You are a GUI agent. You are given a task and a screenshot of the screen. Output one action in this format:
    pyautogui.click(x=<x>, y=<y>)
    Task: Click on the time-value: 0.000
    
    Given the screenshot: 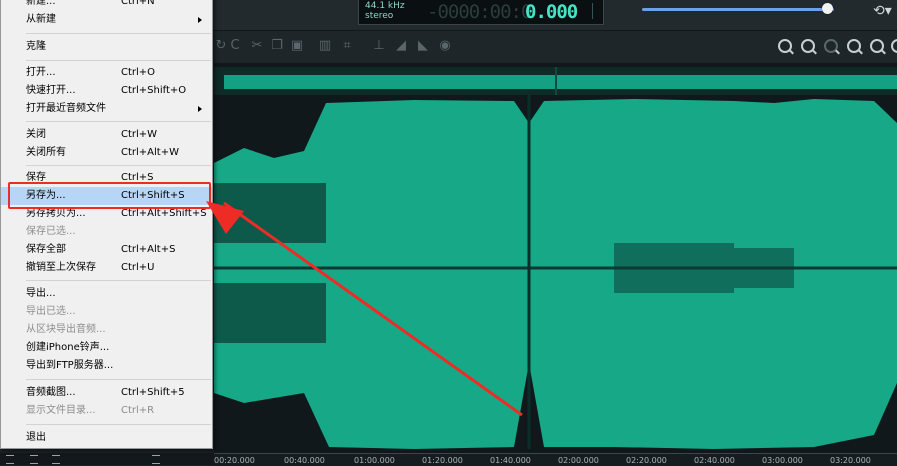 What is the action you would take?
    pyautogui.click(x=551, y=12)
    